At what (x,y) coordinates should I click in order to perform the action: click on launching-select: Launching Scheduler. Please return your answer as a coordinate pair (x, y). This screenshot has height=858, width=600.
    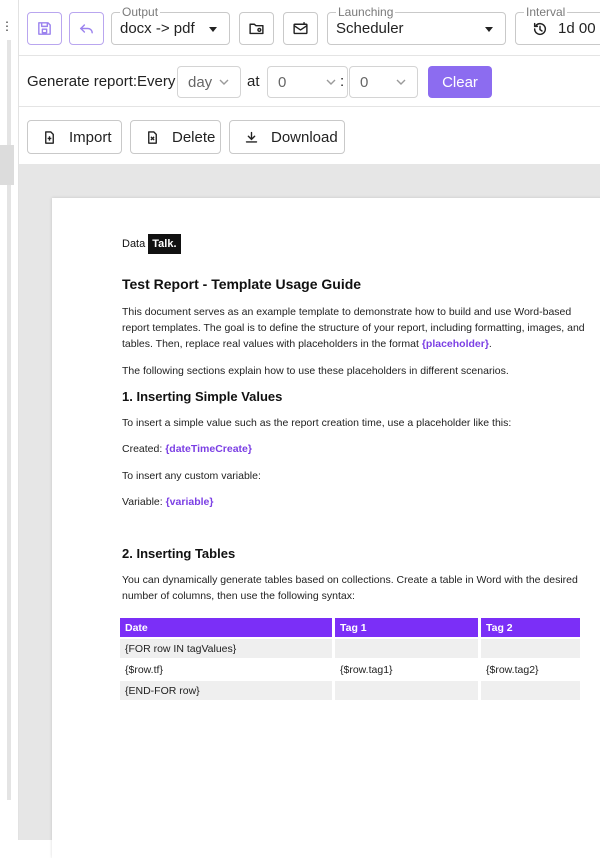
    Looking at the image, I should click on (416, 25).